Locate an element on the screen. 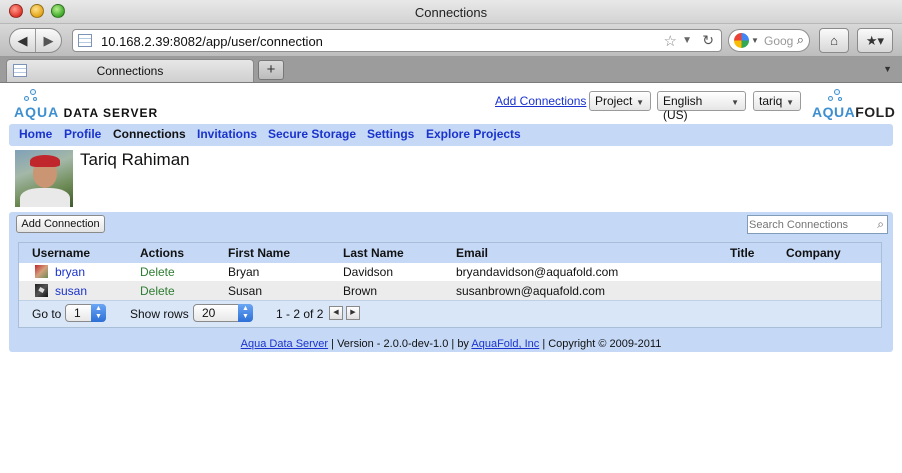 The image size is (902, 473). username-link: susan is located at coordinates (71, 291).